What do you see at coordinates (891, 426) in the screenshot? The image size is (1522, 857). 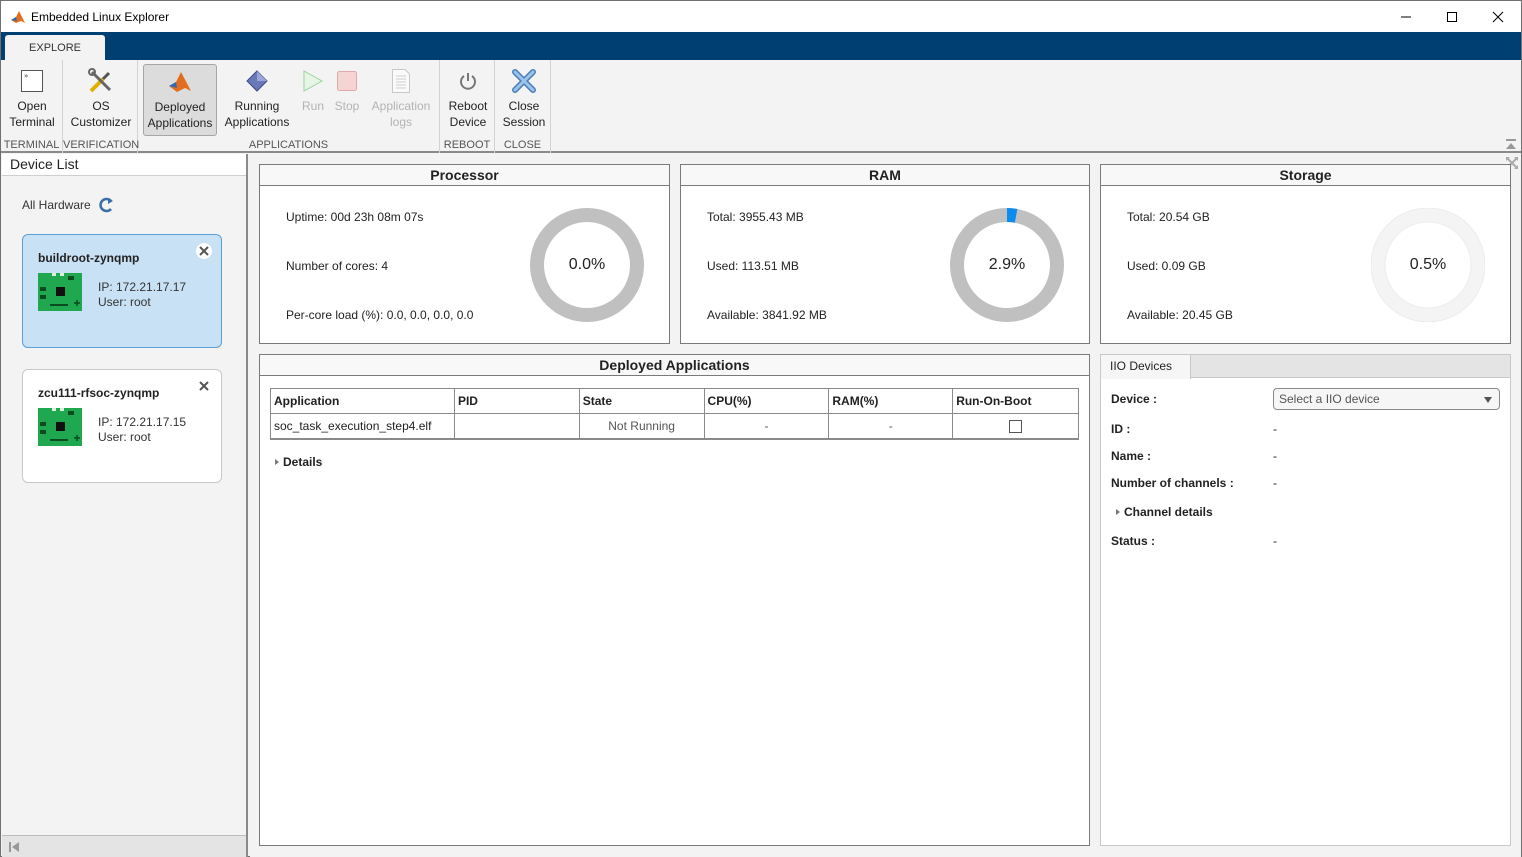 I see `cell-ram: -` at bounding box center [891, 426].